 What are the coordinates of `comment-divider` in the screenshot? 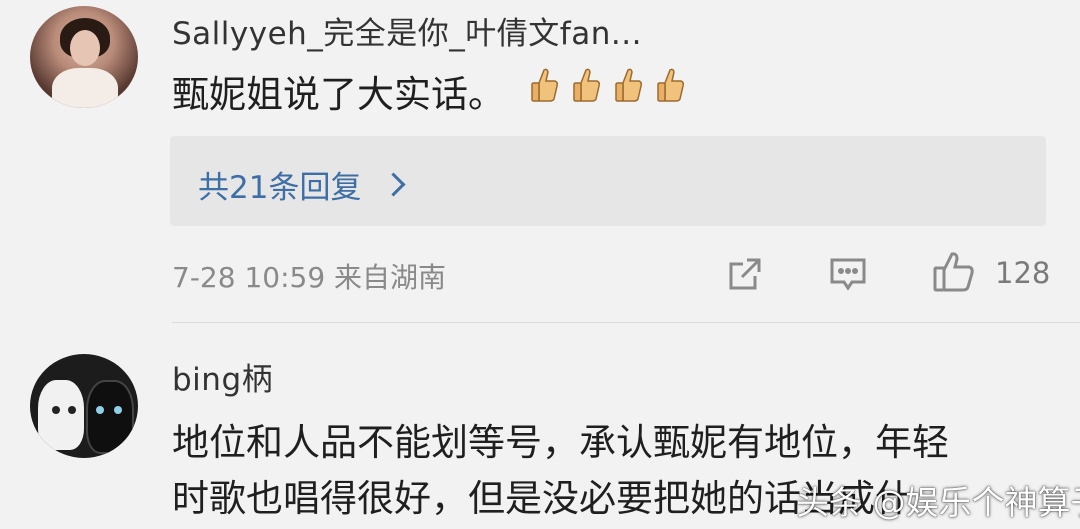 It's located at (626, 322).